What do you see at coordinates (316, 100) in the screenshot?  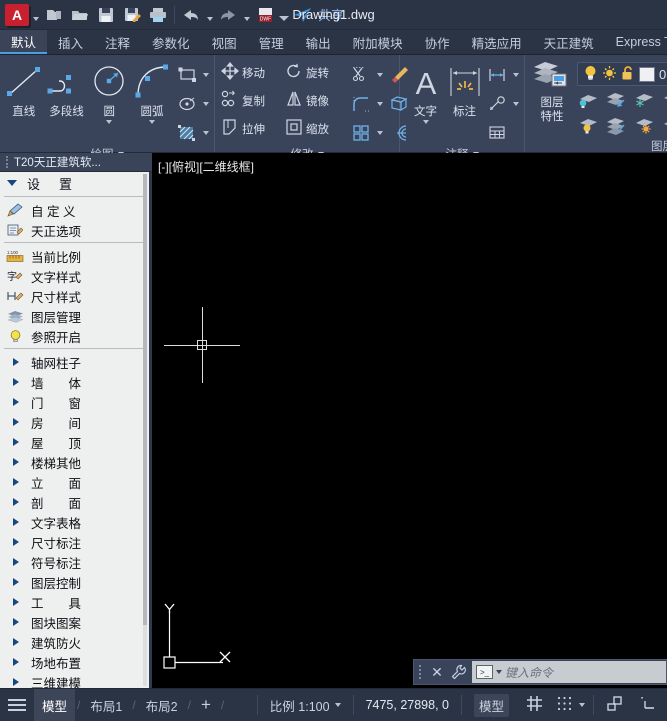 I see `mirror-button: 镜像` at bounding box center [316, 100].